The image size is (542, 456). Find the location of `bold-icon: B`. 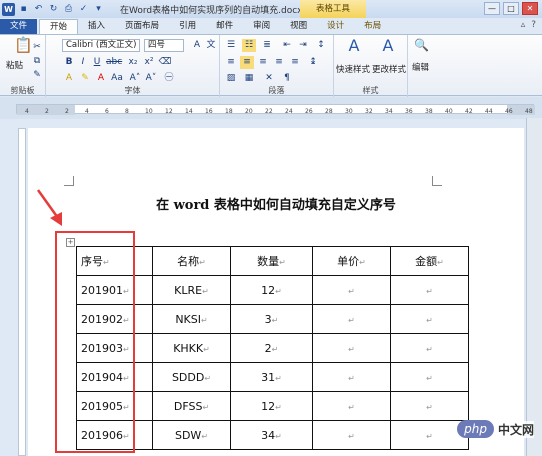

bold-icon: B is located at coordinates (69, 62).